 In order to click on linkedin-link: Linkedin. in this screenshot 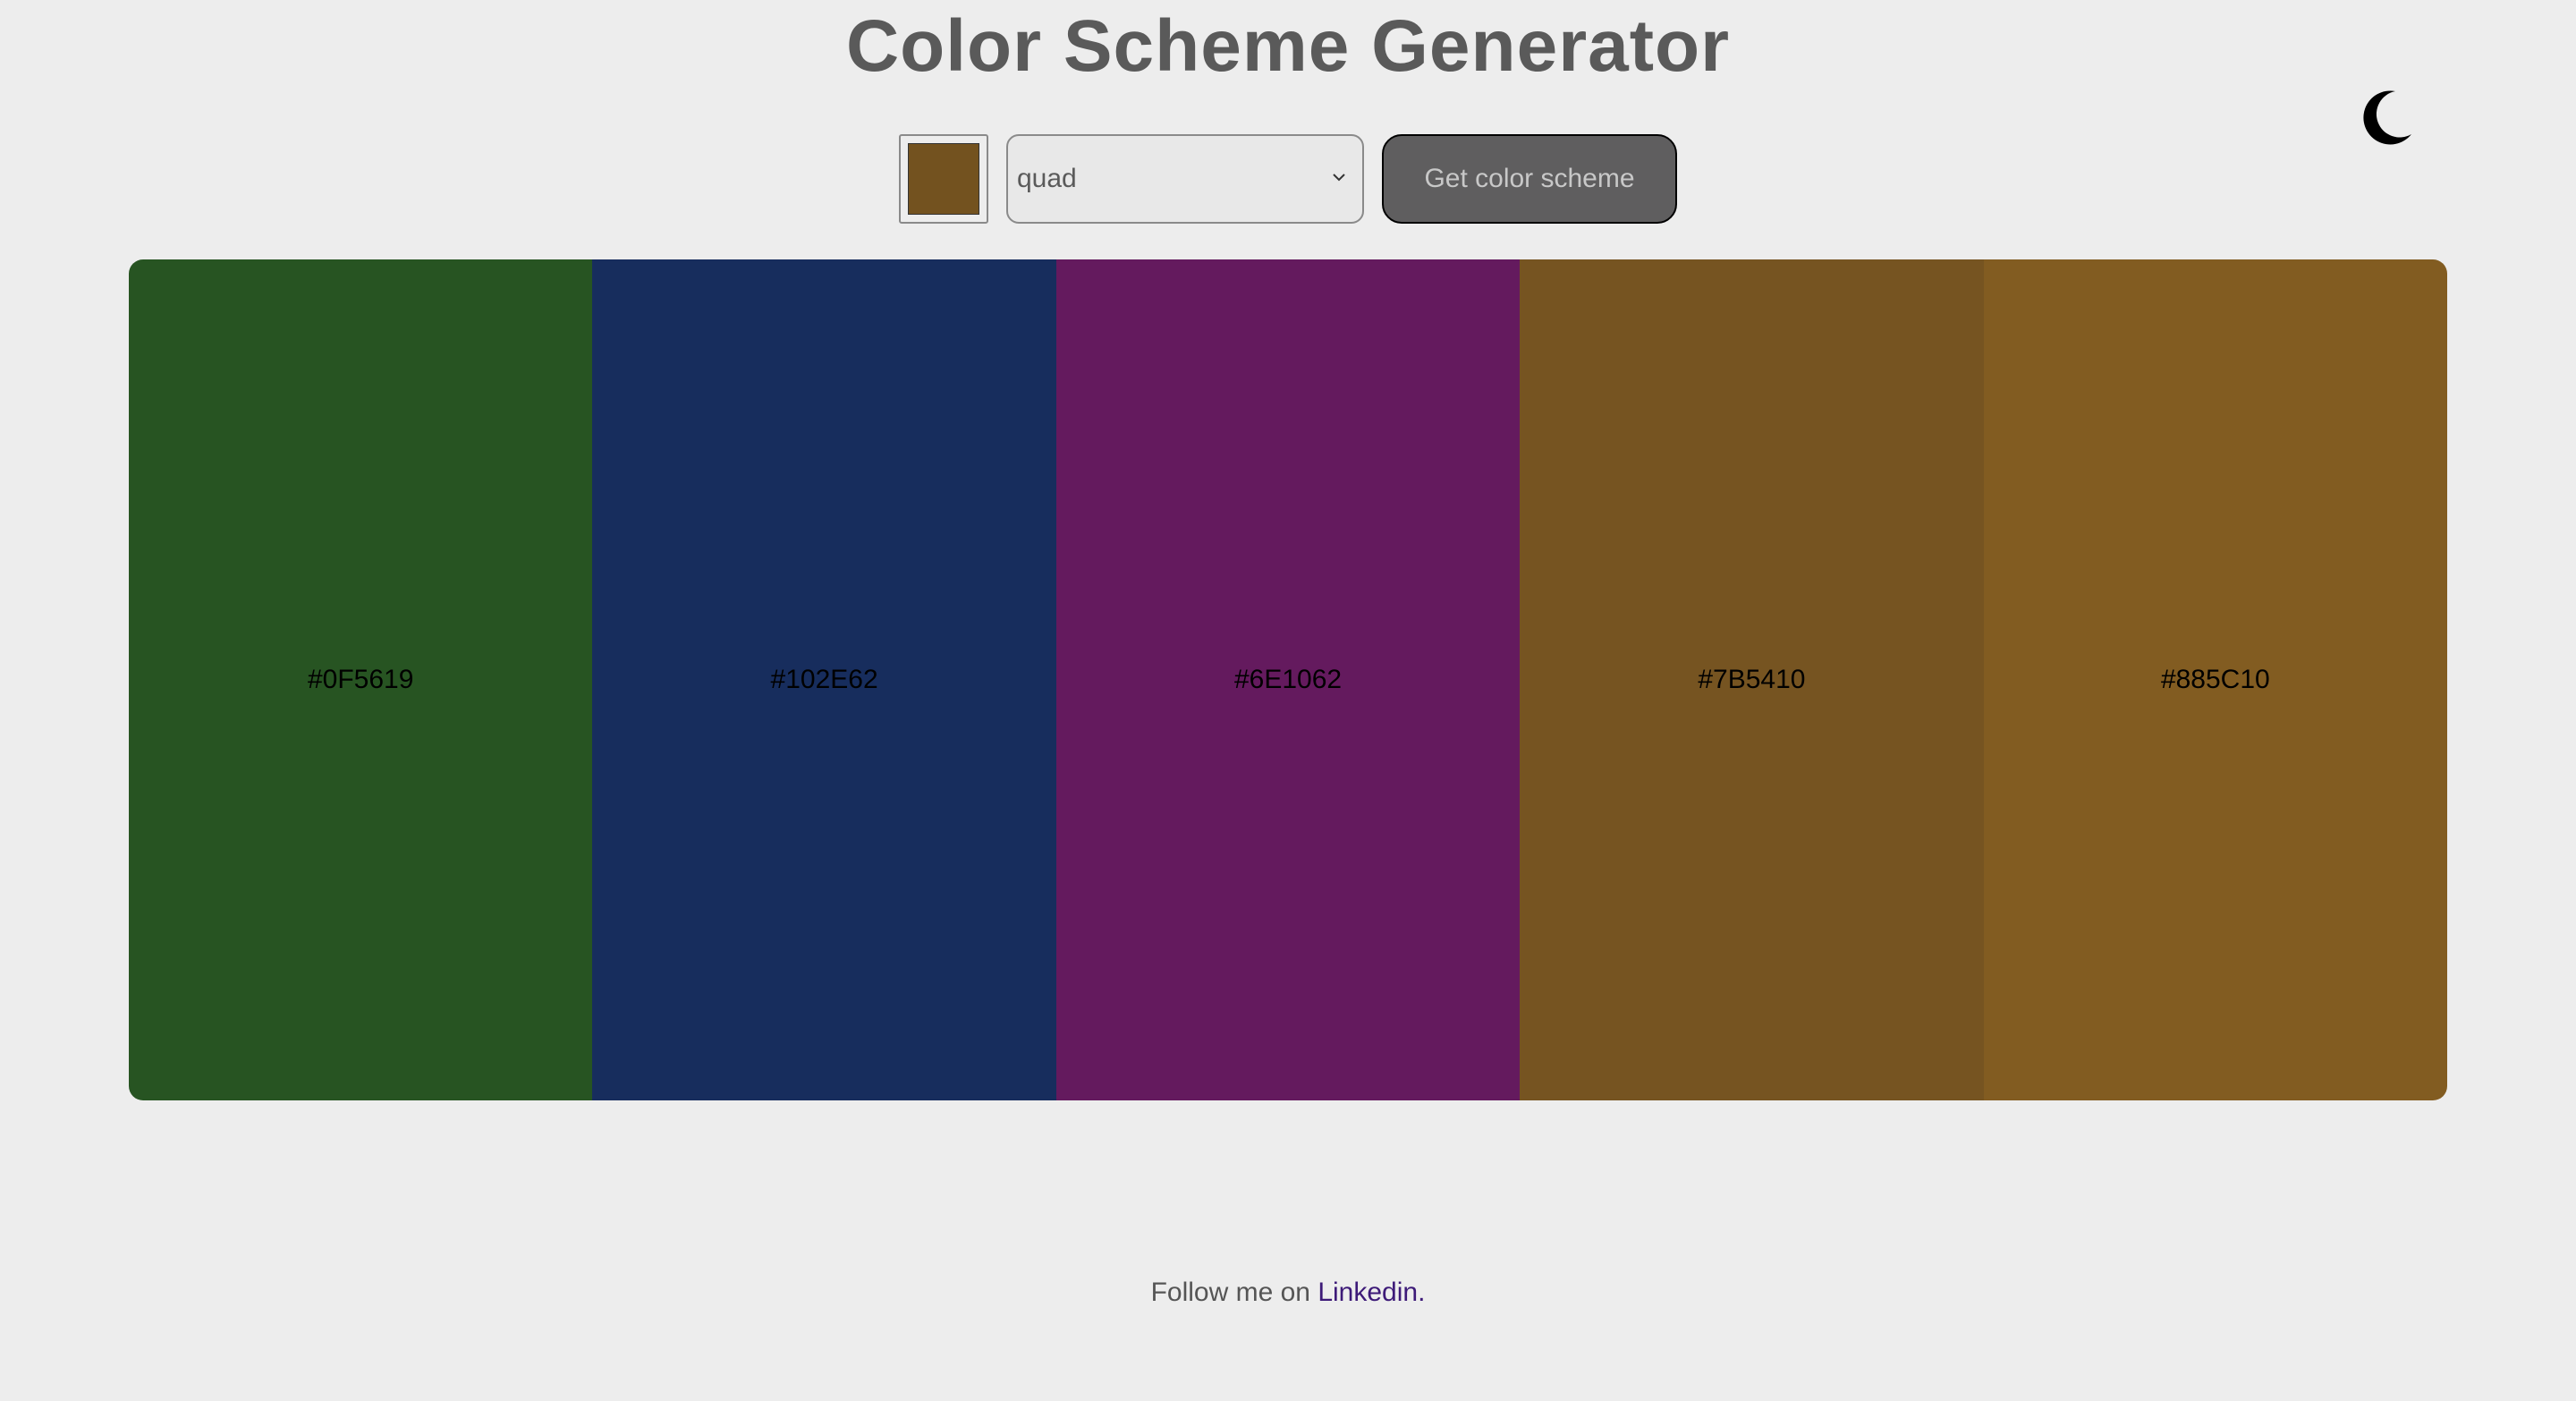, I will do `click(1371, 1292)`.